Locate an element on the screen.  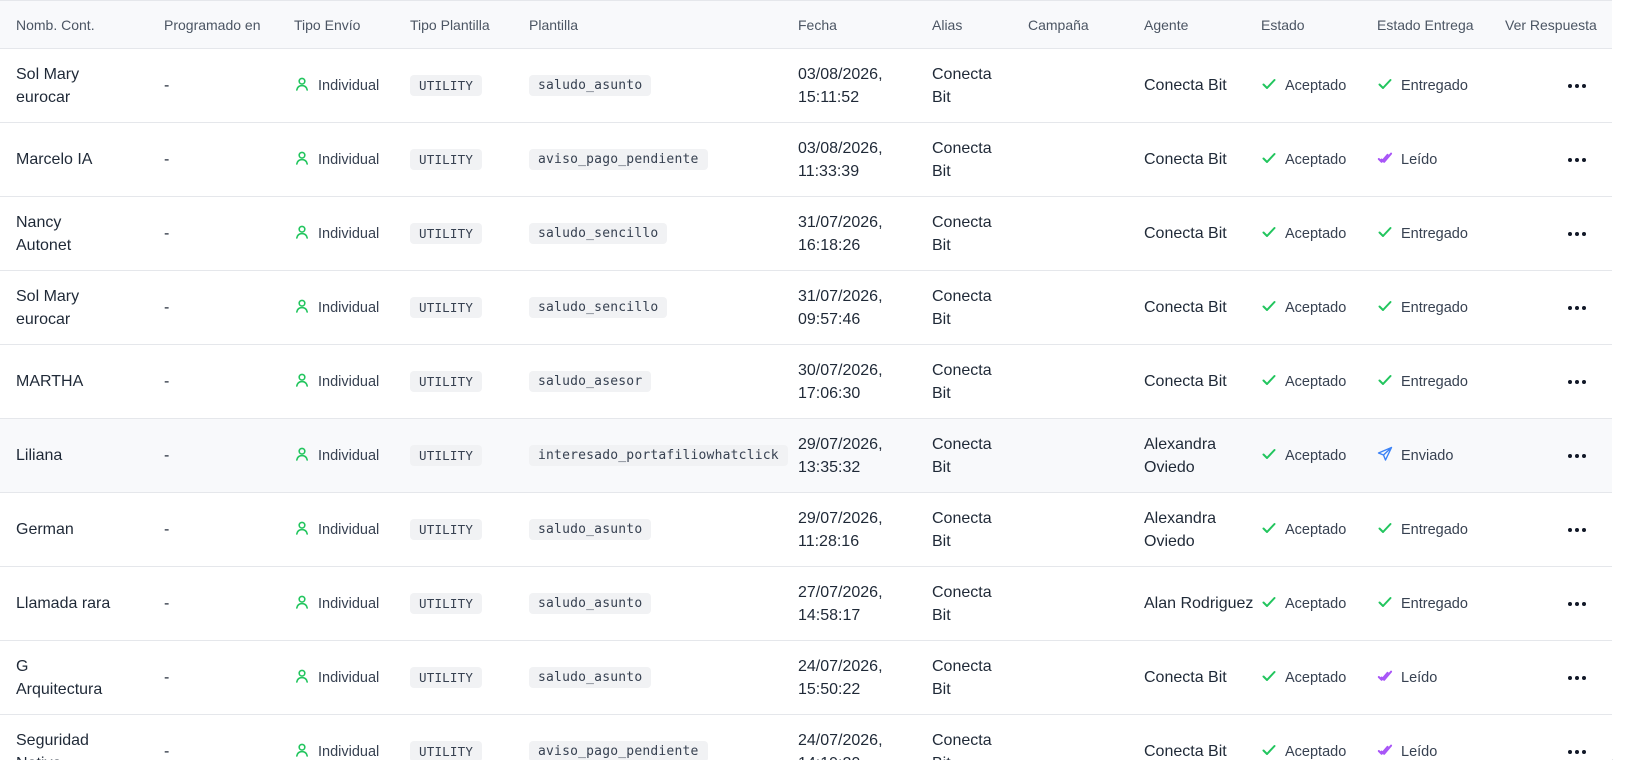
fecha: 24/07/2026, 14:19:20 is located at coordinates (860, 737).